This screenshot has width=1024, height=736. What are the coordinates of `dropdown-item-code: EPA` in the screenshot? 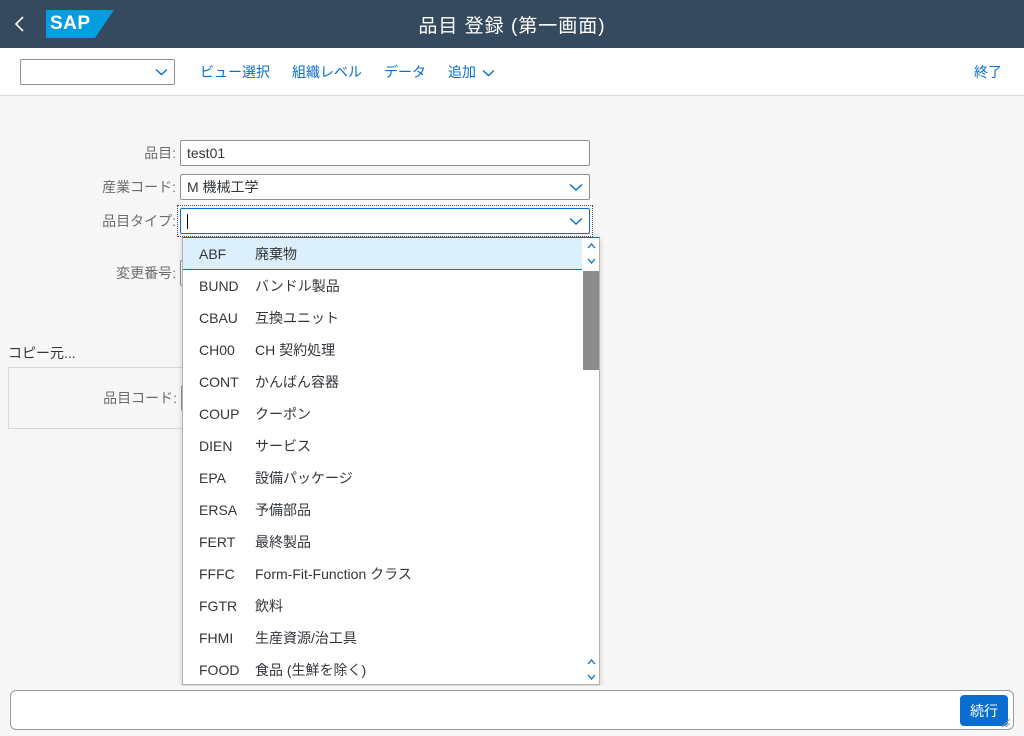 It's located at (212, 478).